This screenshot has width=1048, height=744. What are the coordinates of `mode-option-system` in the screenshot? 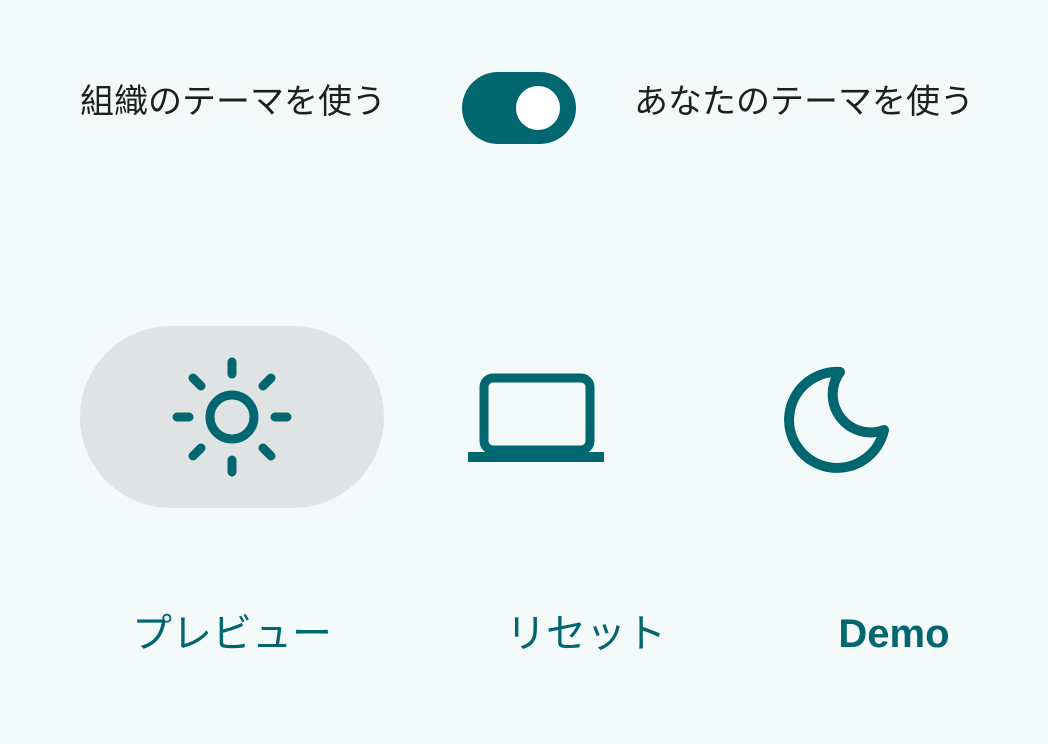 It's located at (536, 417).